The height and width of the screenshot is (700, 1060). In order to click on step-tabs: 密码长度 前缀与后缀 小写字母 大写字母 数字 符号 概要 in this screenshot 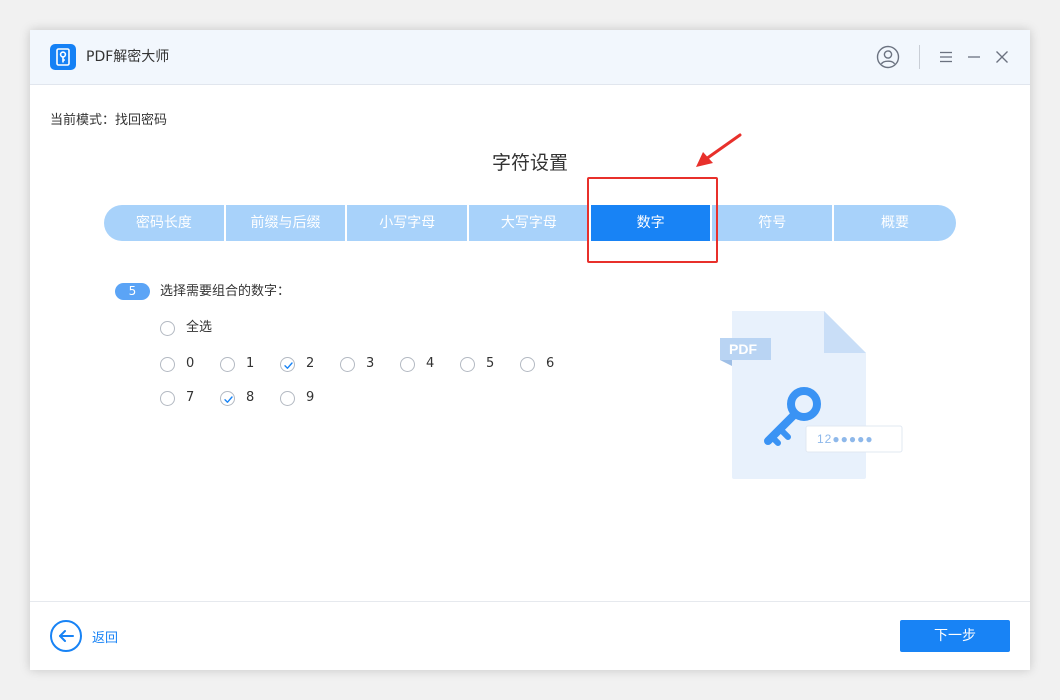, I will do `click(530, 223)`.